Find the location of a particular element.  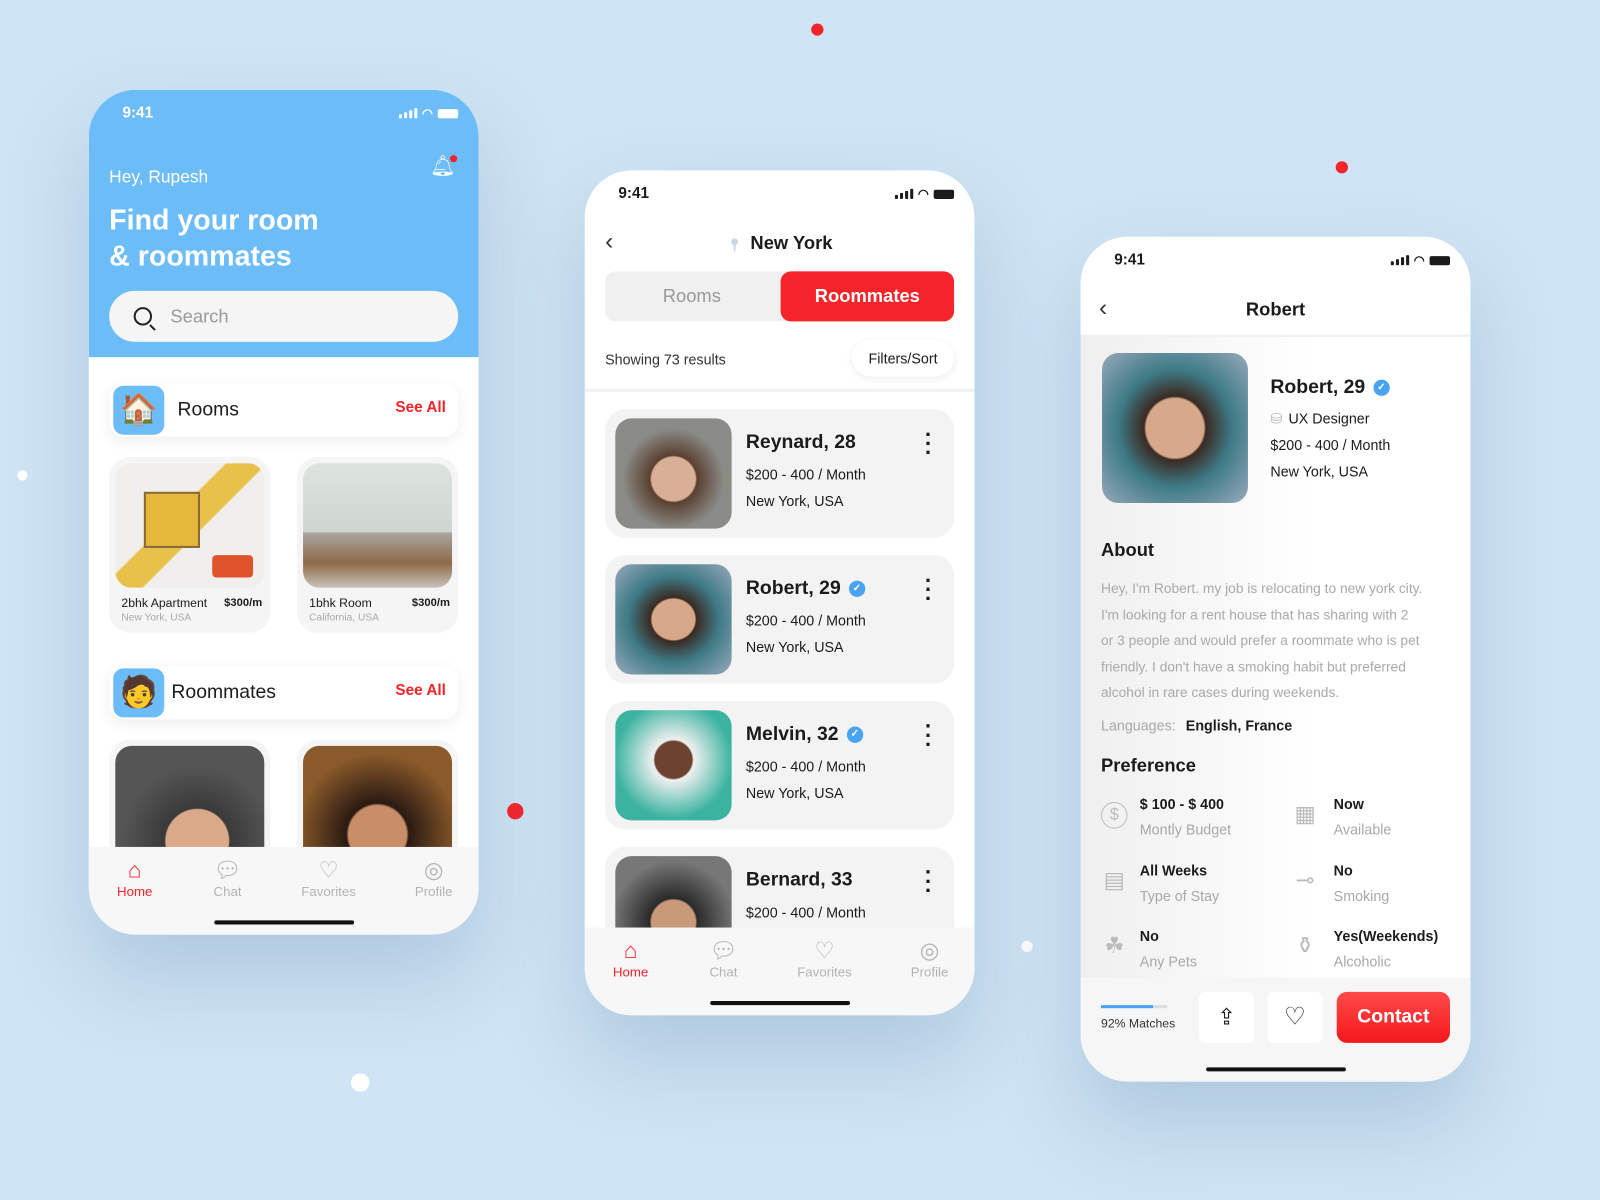

dollar-icon: $ is located at coordinates (1114, 815).